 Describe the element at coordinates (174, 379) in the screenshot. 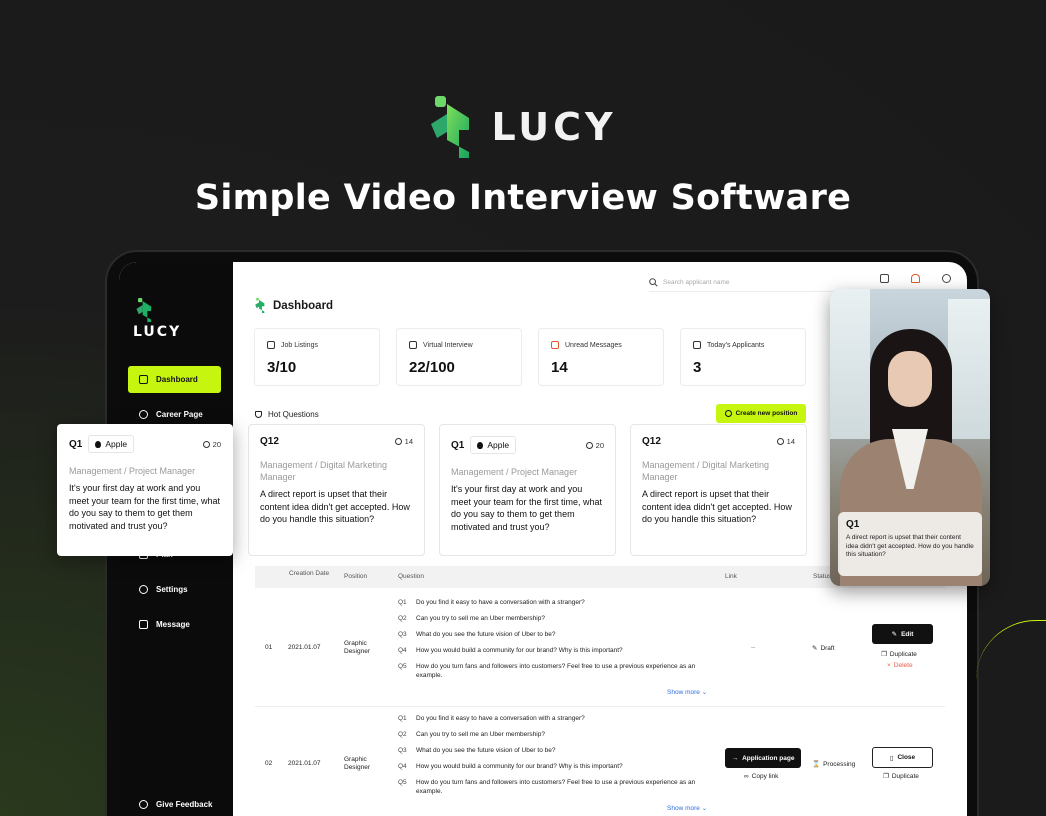

I see `sidebar-item-dashboard: Dashboard` at that location.